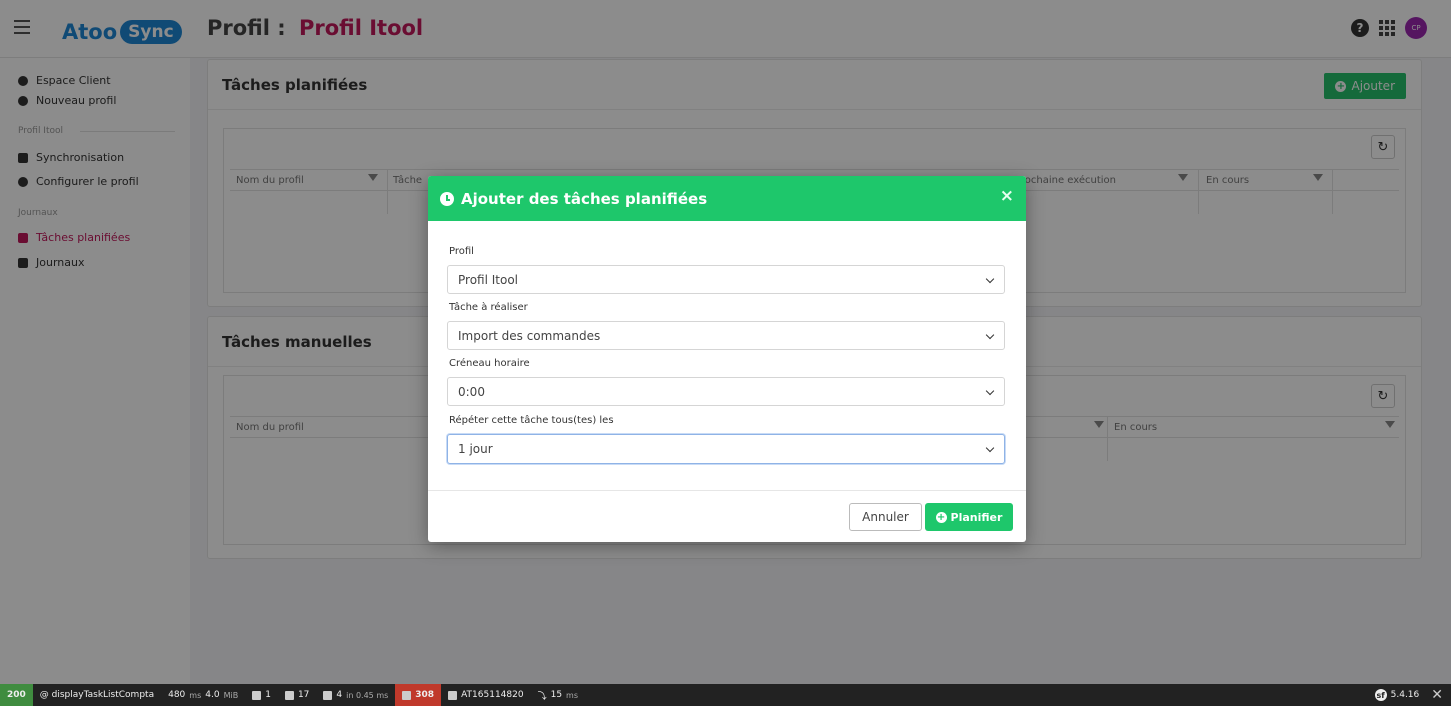  What do you see at coordinates (1405, 695) in the screenshot?
I see `version: 5.4.16` at bounding box center [1405, 695].